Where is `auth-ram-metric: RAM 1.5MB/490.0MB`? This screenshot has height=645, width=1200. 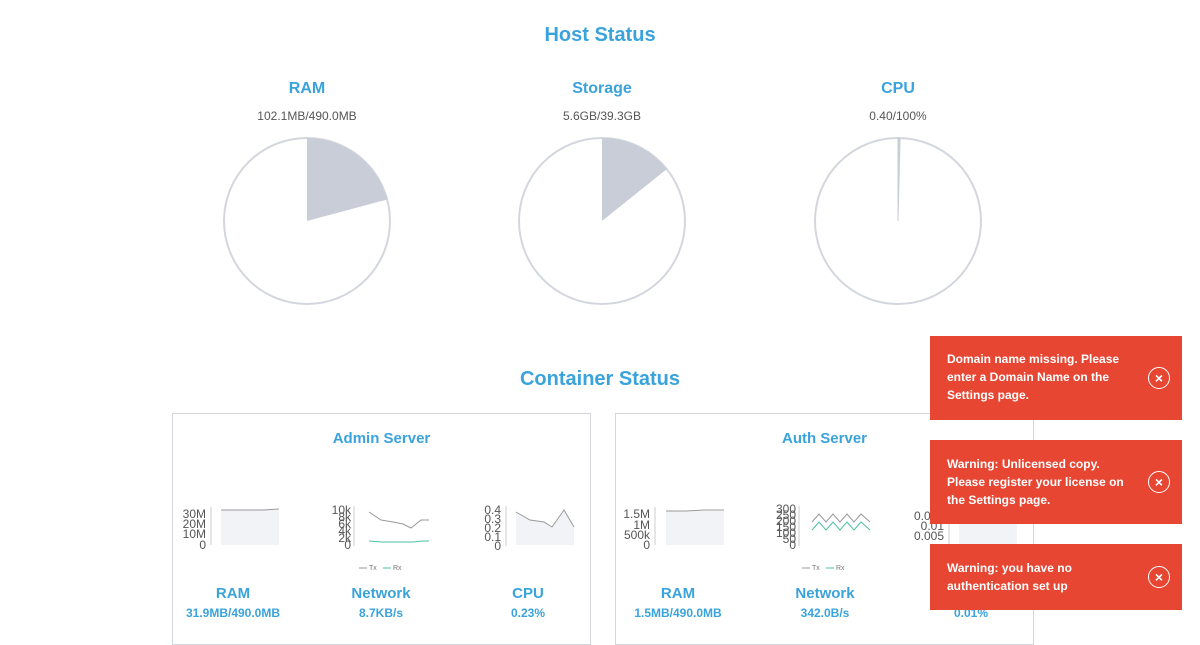 auth-ram-metric: RAM 1.5MB/490.0MB is located at coordinates (678, 602).